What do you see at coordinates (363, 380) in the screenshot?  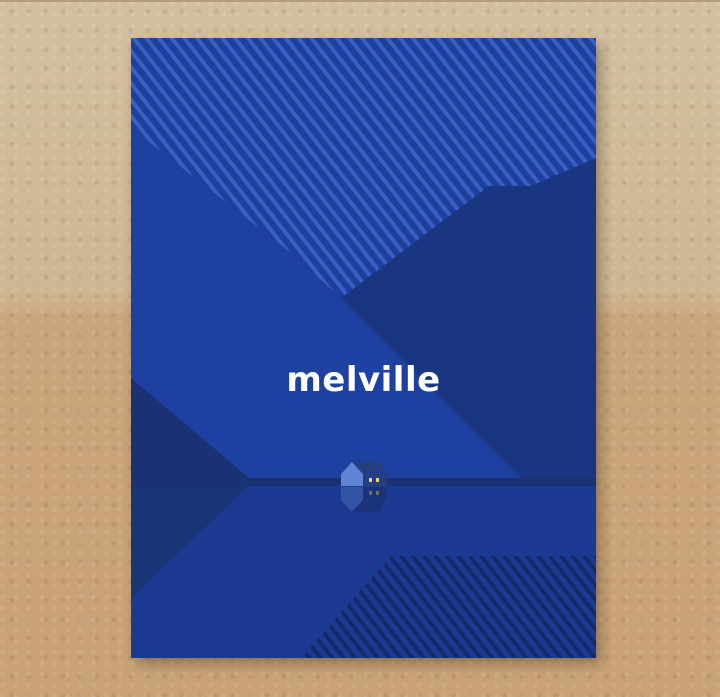 I see `brand-logo: melville` at bounding box center [363, 380].